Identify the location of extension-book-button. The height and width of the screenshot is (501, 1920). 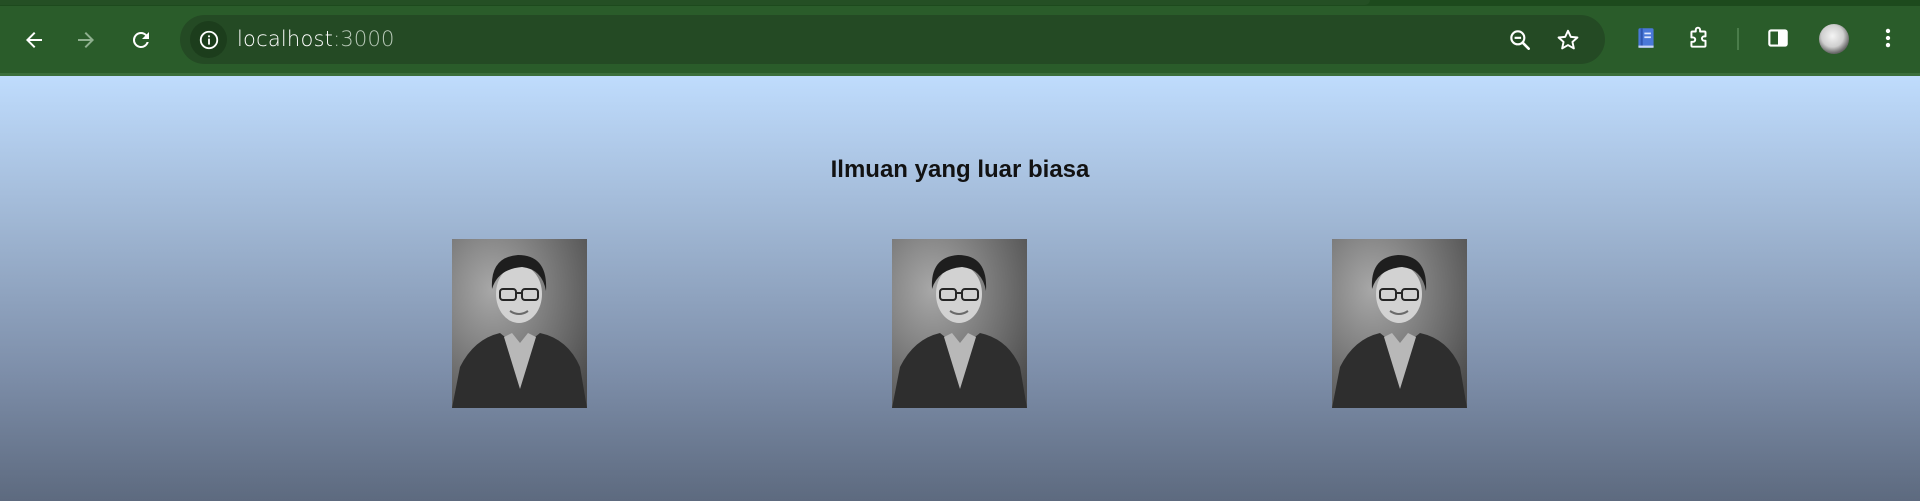
(1646, 38).